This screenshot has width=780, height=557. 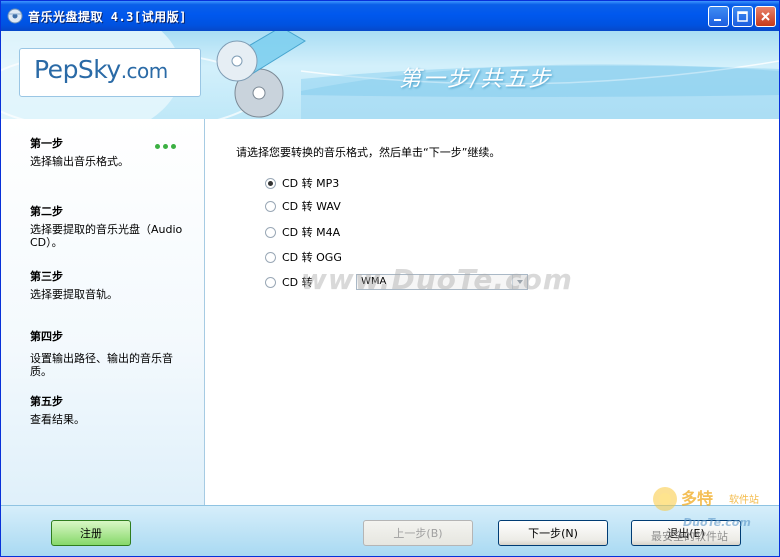 I want to click on prev-step-button: 上一步(B), so click(x=418, y=533).